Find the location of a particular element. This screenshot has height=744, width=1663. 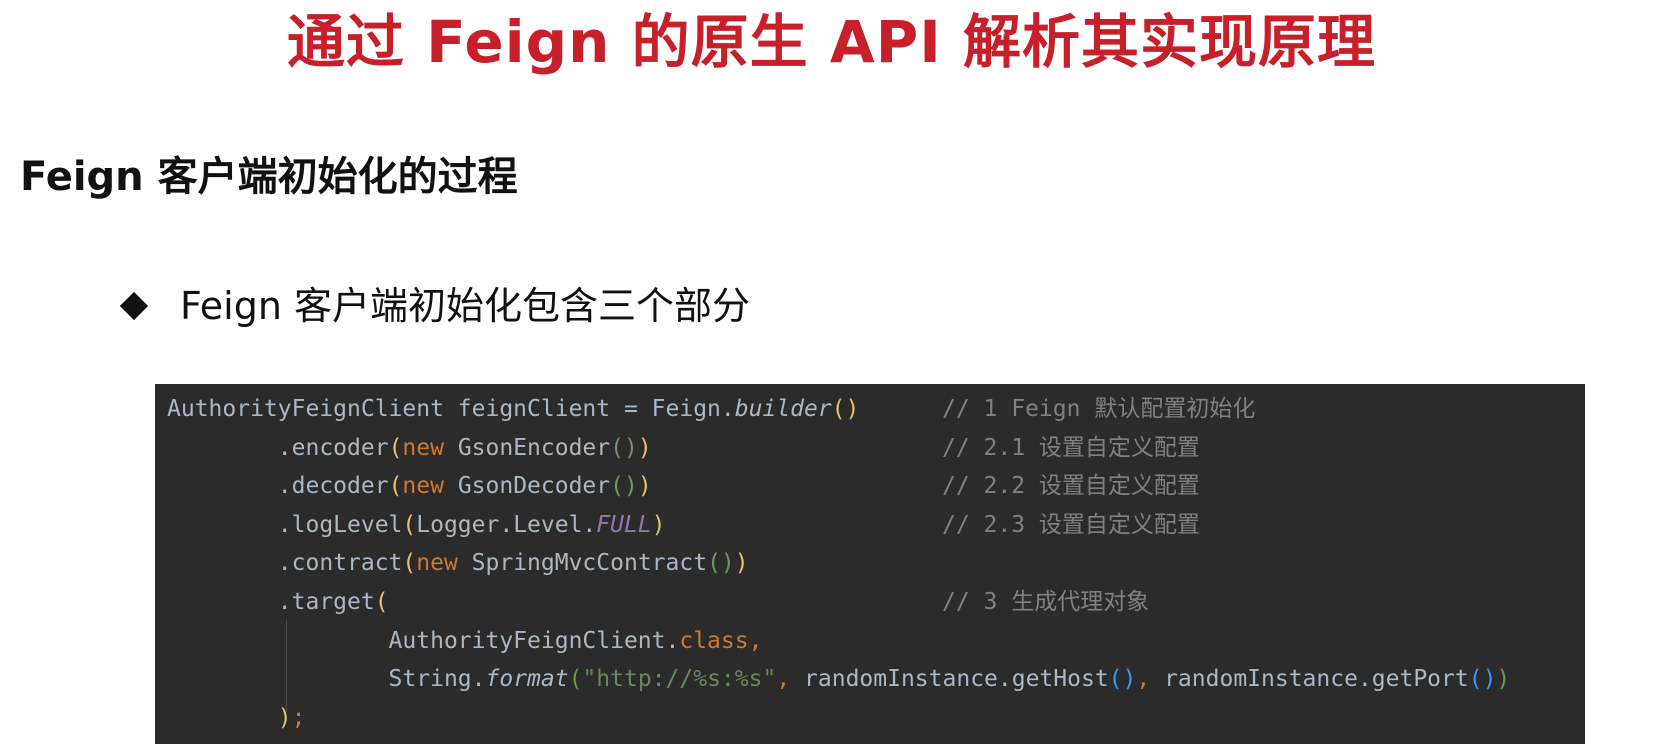

code-line: ); is located at coordinates (876, 718).